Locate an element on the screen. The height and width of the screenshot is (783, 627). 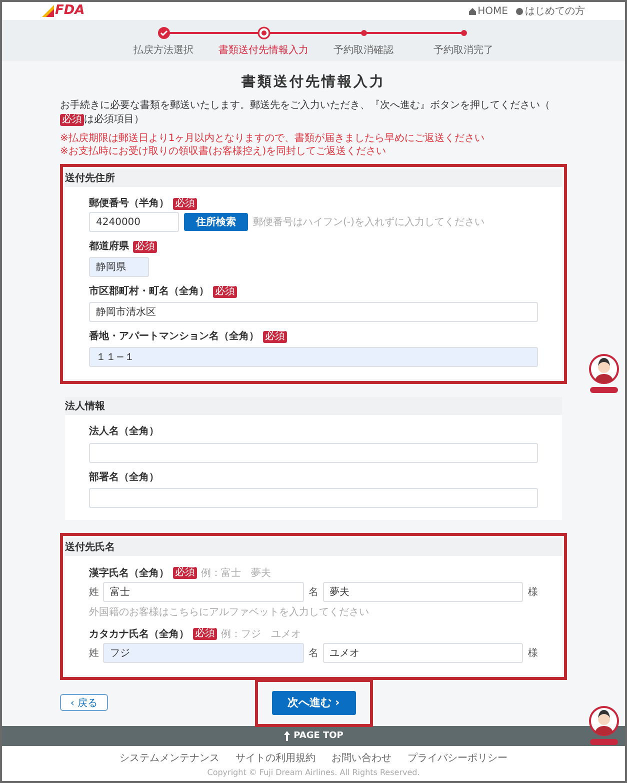
input-field: １１−１ is located at coordinates (313, 357).